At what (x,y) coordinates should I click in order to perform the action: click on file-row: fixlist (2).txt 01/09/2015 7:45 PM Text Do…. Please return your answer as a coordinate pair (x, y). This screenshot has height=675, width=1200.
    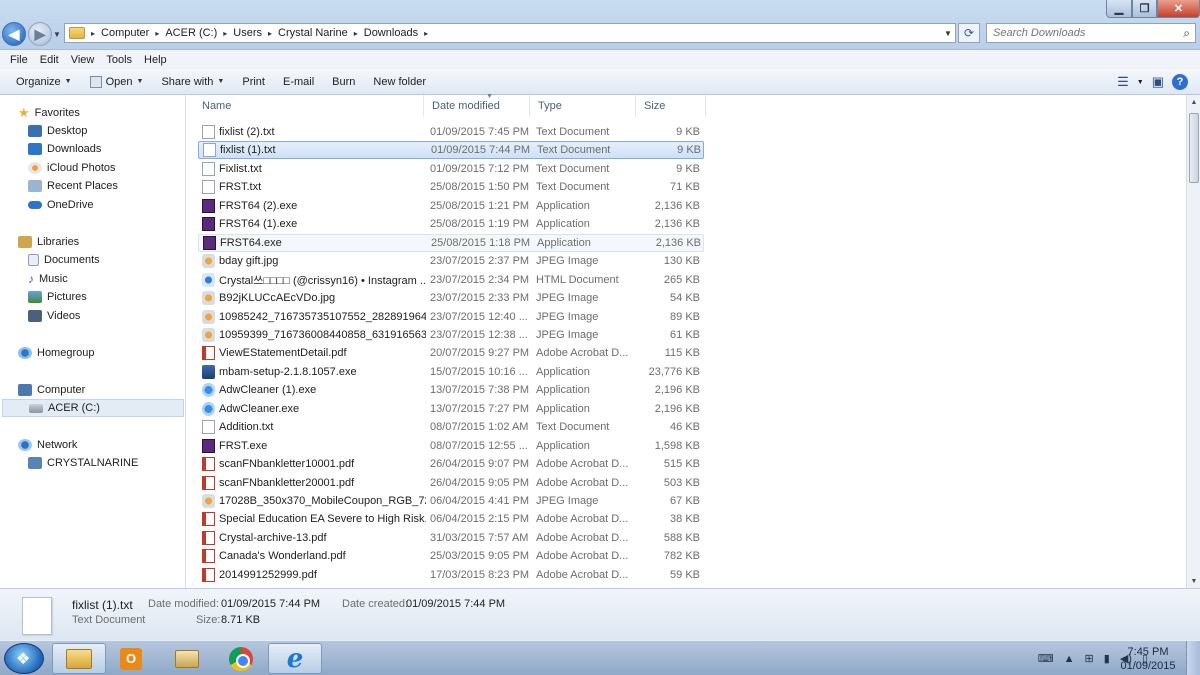
    Looking at the image, I should click on (451, 132).